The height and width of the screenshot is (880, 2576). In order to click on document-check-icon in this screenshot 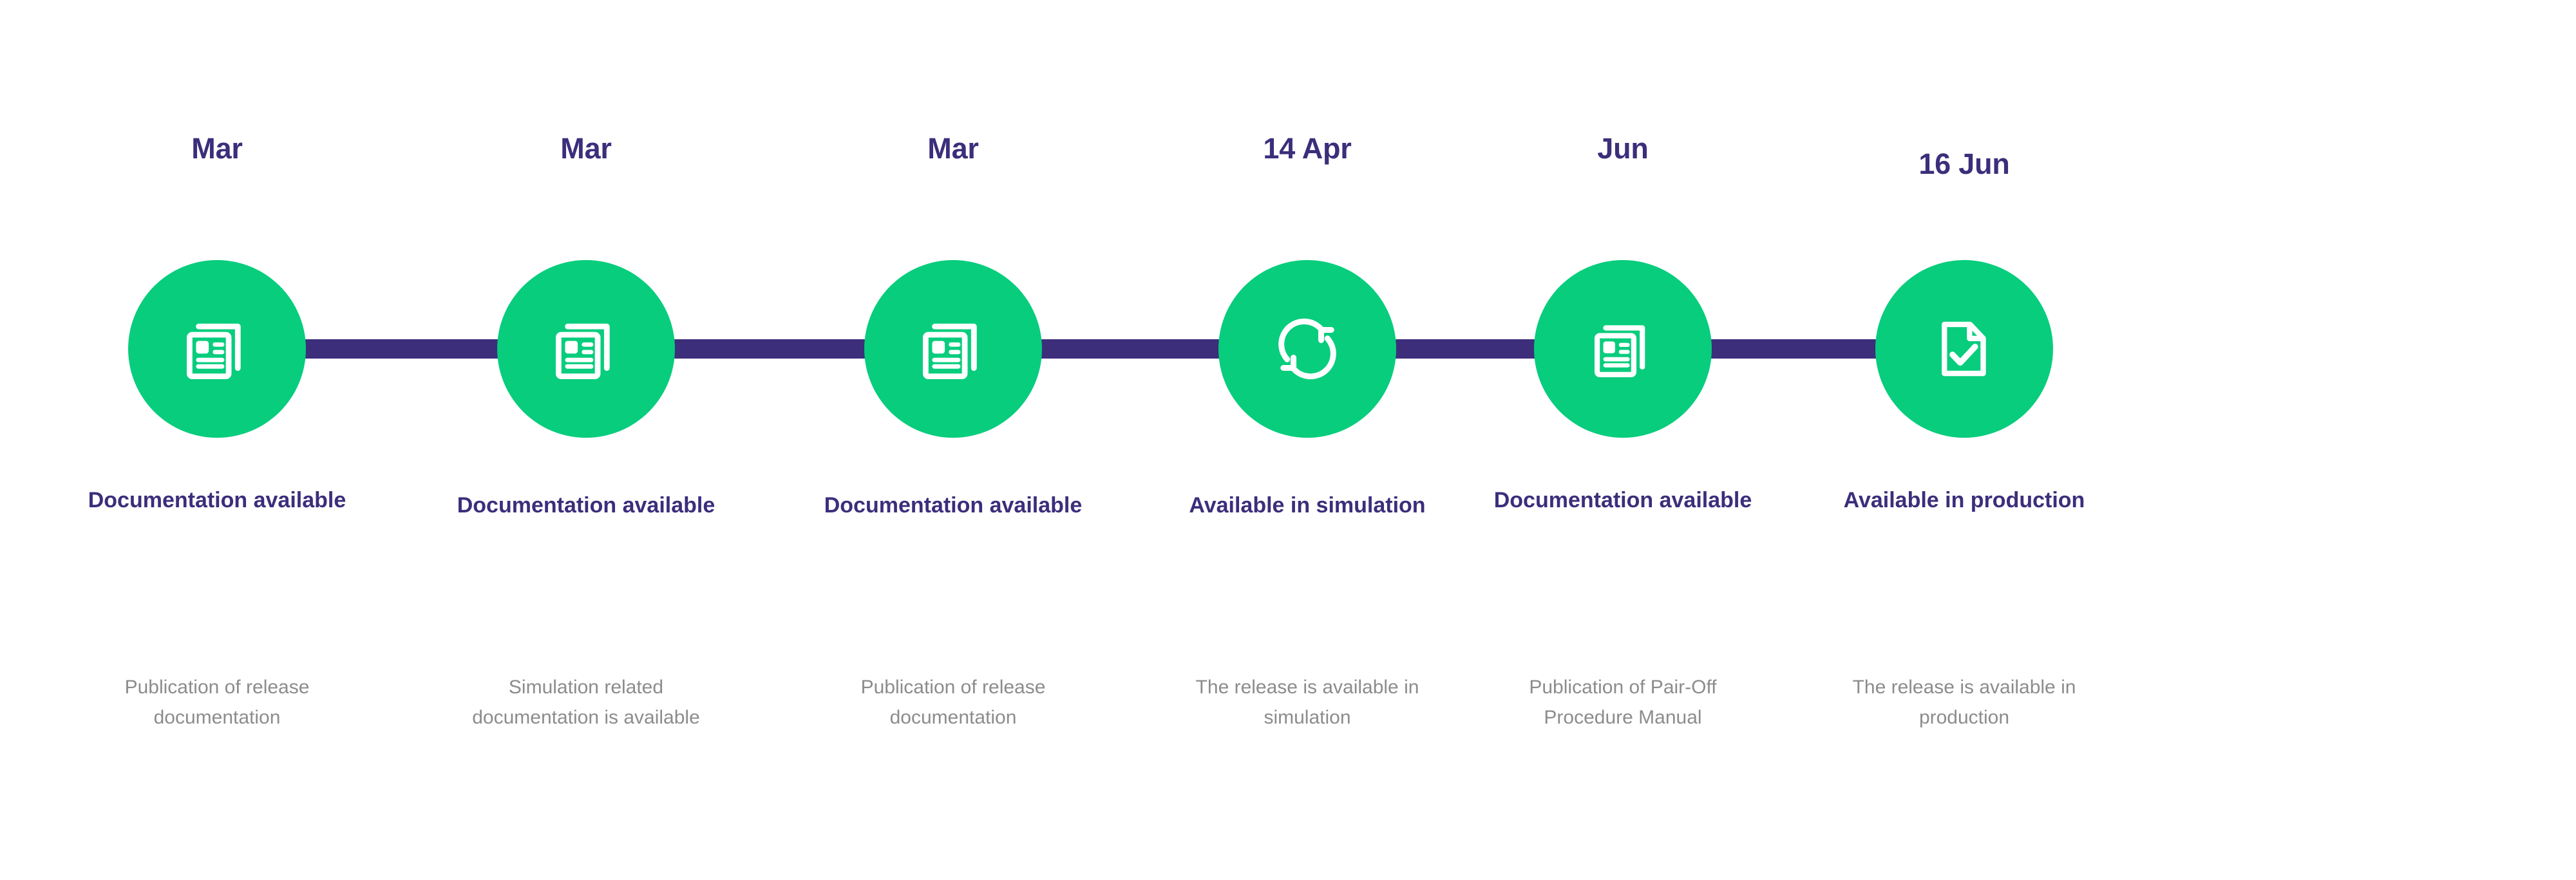, I will do `click(1964, 349)`.